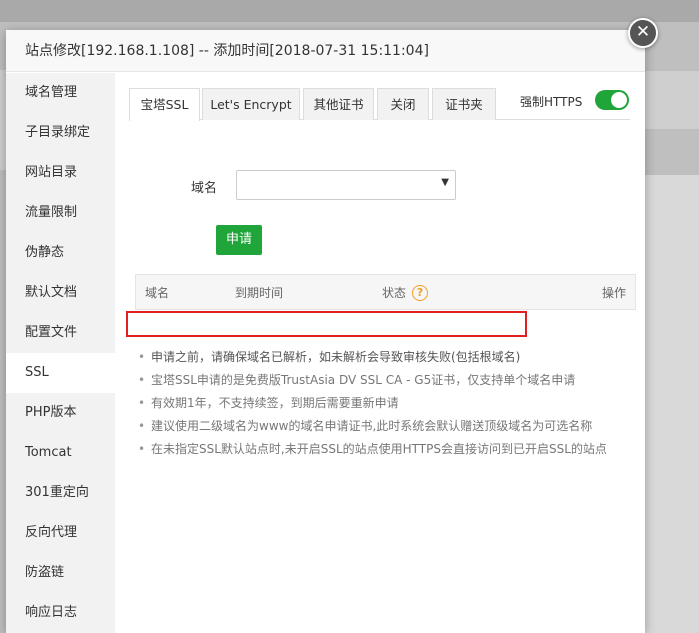 The width and height of the screenshot is (699, 633). Describe the element at coordinates (614, 293) in the screenshot. I see `column-action: 操作` at that location.